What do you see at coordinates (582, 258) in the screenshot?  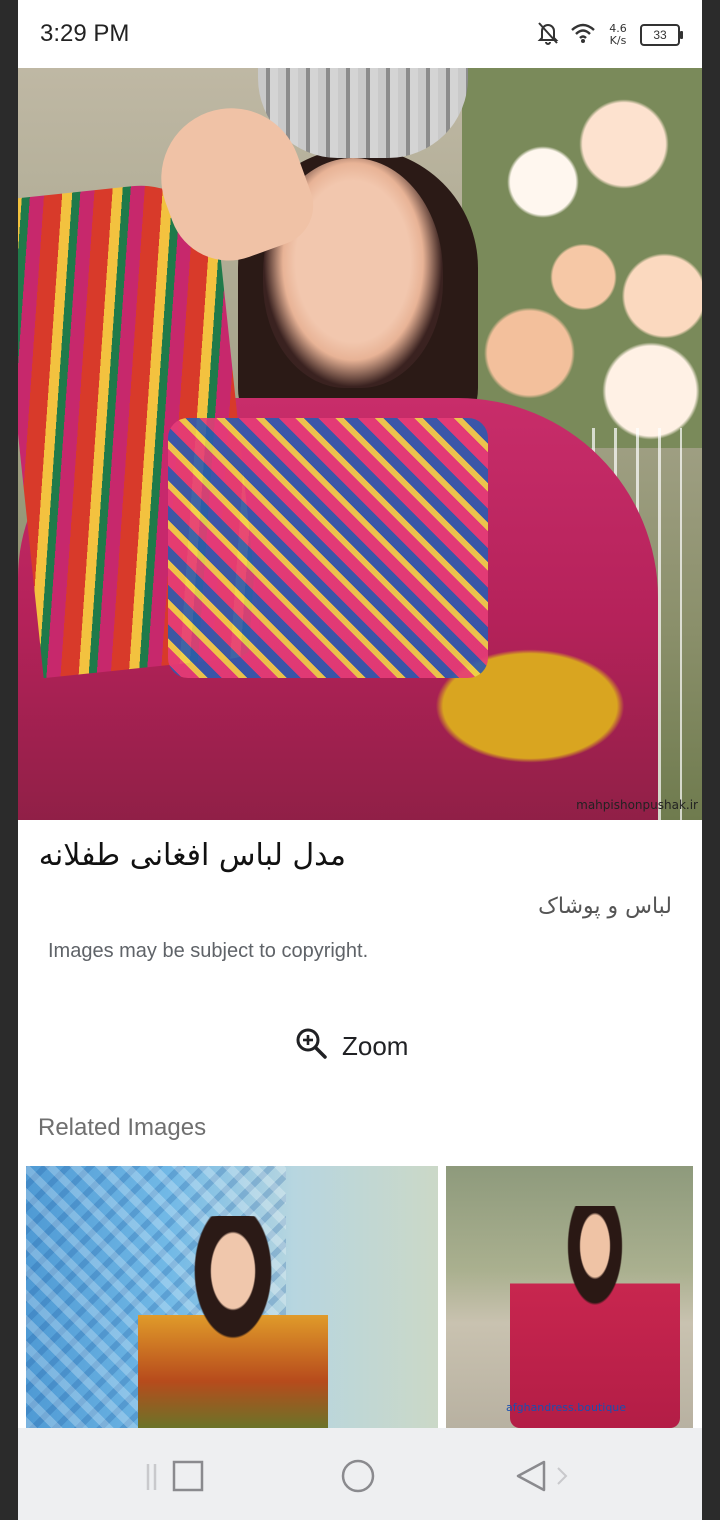 I see `flowers-background` at bounding box center [582, 258].